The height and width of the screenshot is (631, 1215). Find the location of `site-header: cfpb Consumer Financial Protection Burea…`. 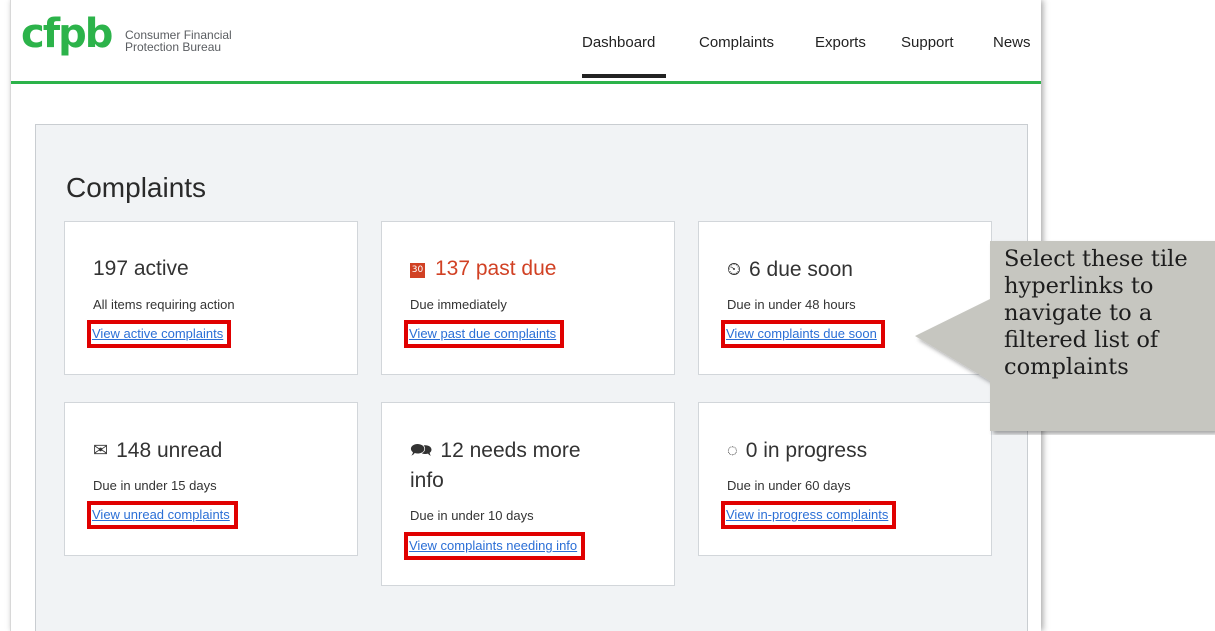

site-header: cfpb Consumer Financial Protection Burea… is located at coordinates (526, 42).